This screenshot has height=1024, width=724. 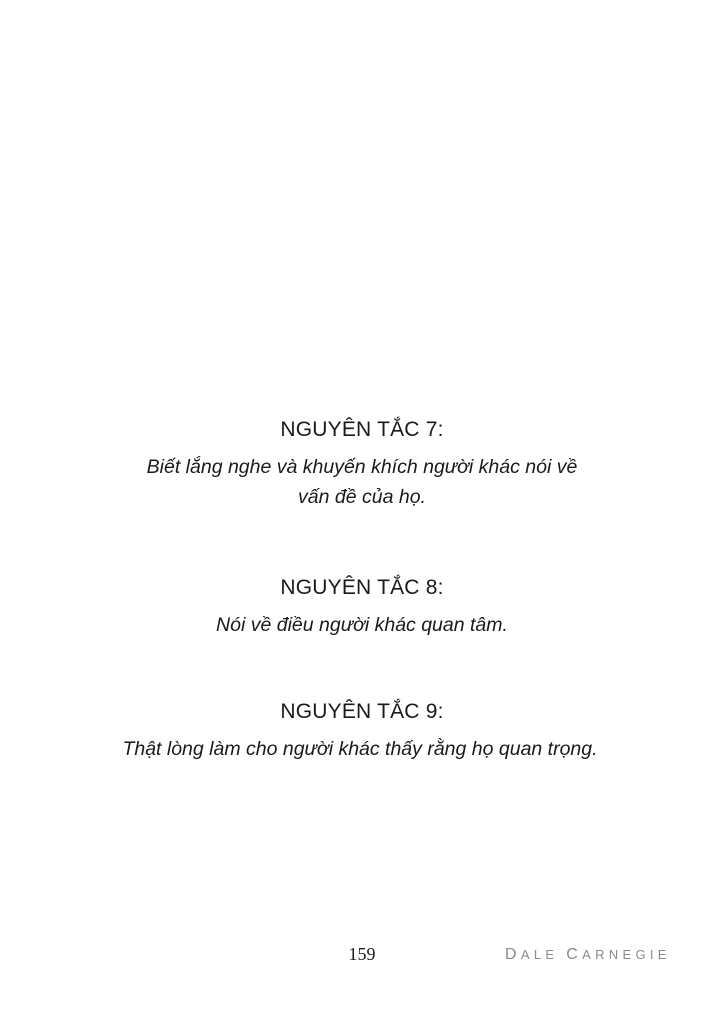 What do you see at coordinates (362, 587) in the screenshot?
I see `principle-heading: NGUYÊN TẮC 8:` at bounding box center [362, 587].